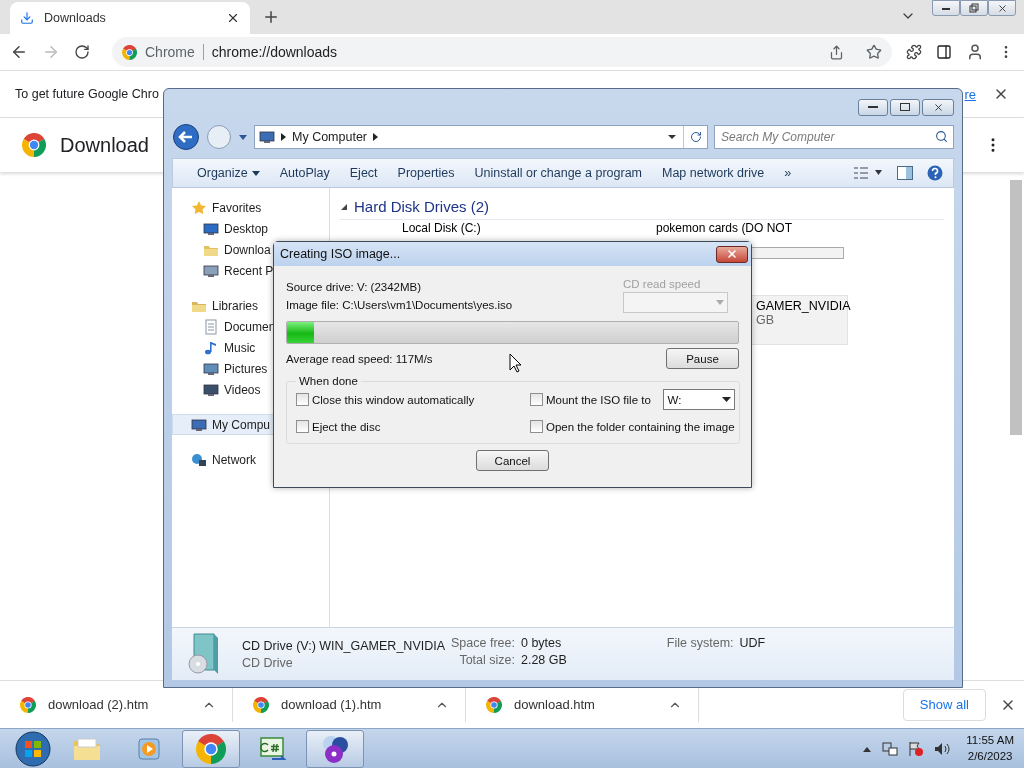 This screenshot has height=768, width=1024. Describe the element at coordinates (834, 137) in the screenshot. I see `search-field: Search My Computer` at that location.